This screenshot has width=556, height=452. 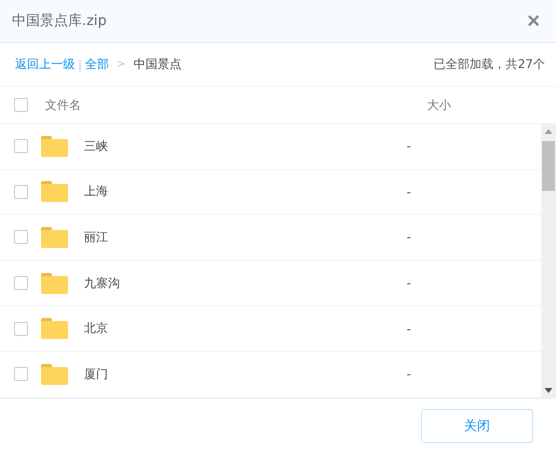 What do you see at coordinates (121, 64) in the screenshot?
I see `breadcrumb-arrow: >` at bounding box center [121, 64].